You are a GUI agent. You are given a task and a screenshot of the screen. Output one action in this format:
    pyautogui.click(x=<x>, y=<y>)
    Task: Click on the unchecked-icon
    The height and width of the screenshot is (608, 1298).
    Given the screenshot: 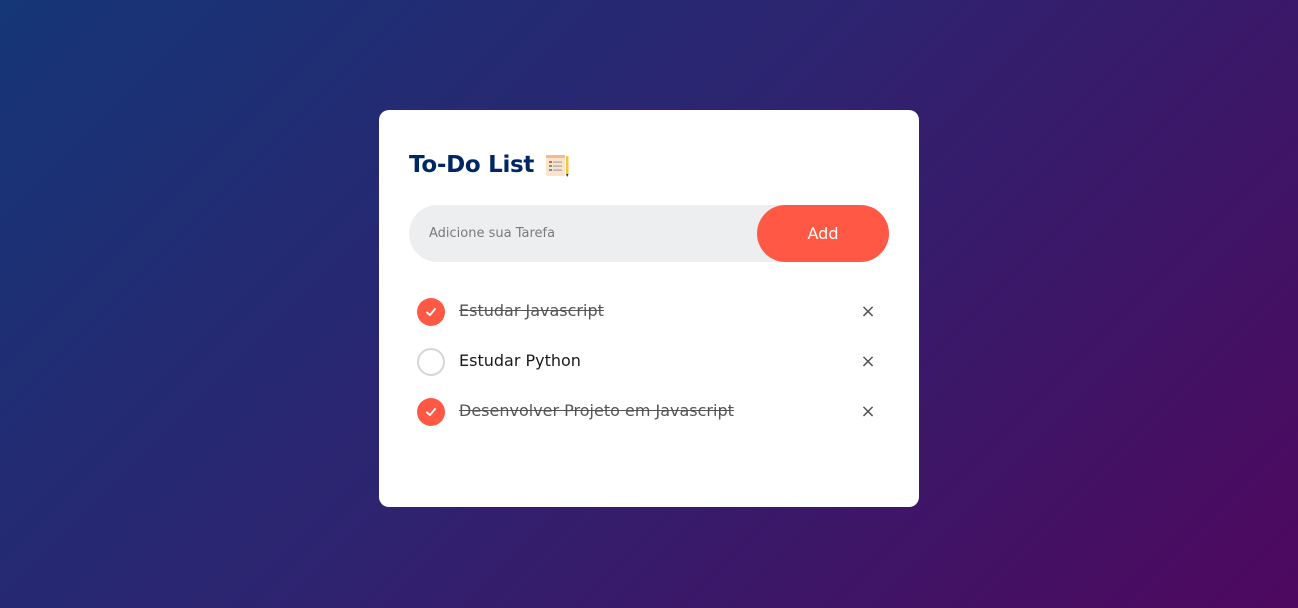 What is the action you would take?
    pyautogui.click(x=431, y=362)
    